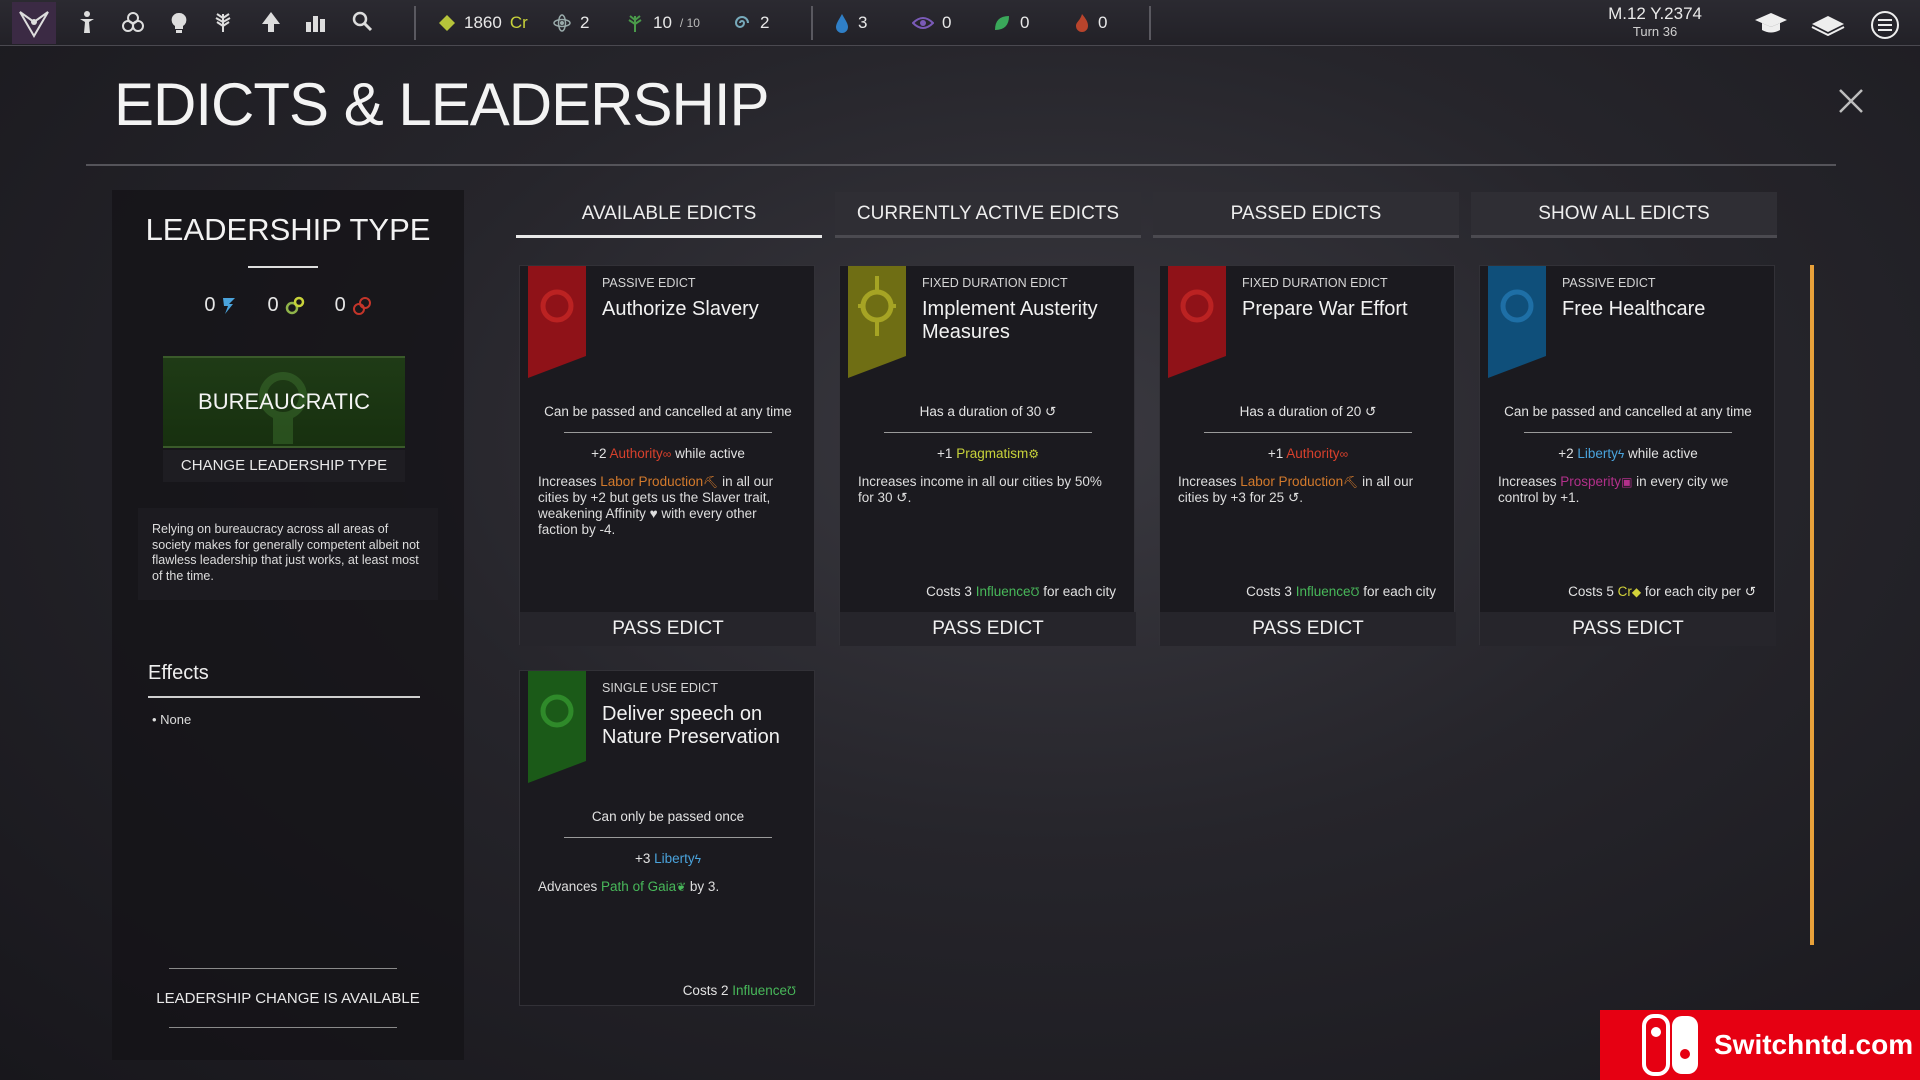 The width and height of the screenshot is (1920, 1080). Describe the element at coordinates (668, 432) in the screenshot. I see `card-divider` at that location.